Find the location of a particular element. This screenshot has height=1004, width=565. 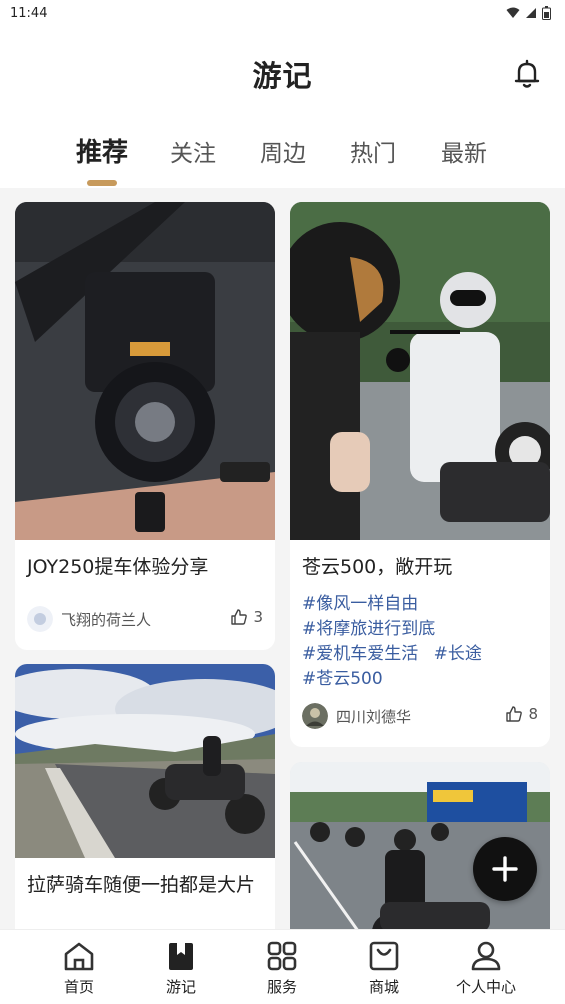

create-post-button is located at coordinates (505, 869).